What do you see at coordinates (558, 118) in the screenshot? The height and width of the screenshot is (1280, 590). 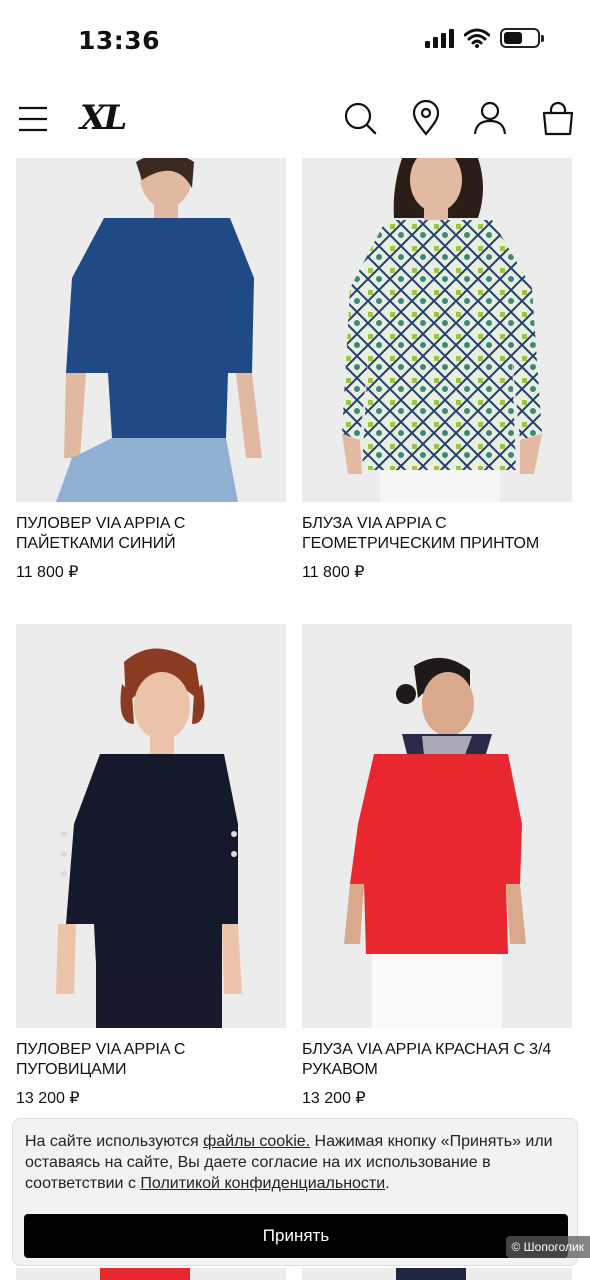 I see `shopping-bag-icon` at bounding box center [558, 118].